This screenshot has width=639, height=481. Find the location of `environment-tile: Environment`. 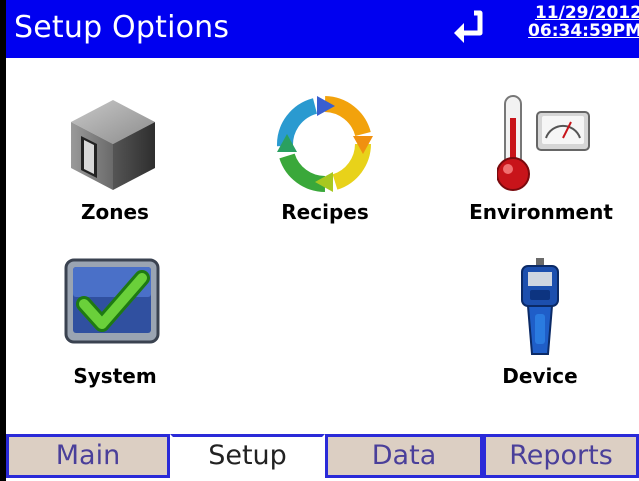

environment-tile: Environment is located at coordinates (541, 162).